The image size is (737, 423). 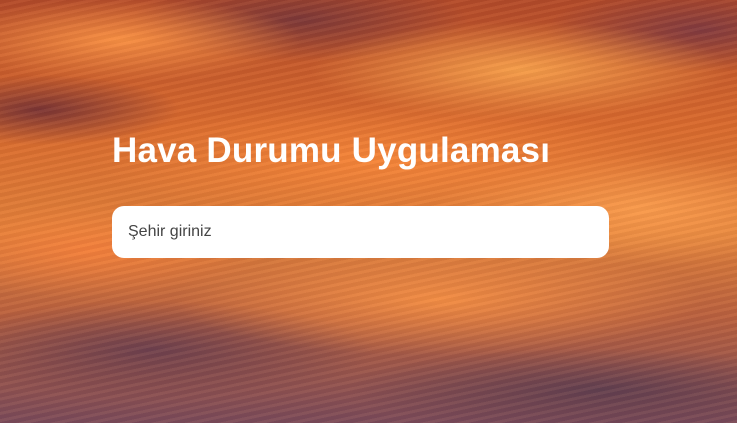 I want to click on city-search-input, so click(x=360, y=232).